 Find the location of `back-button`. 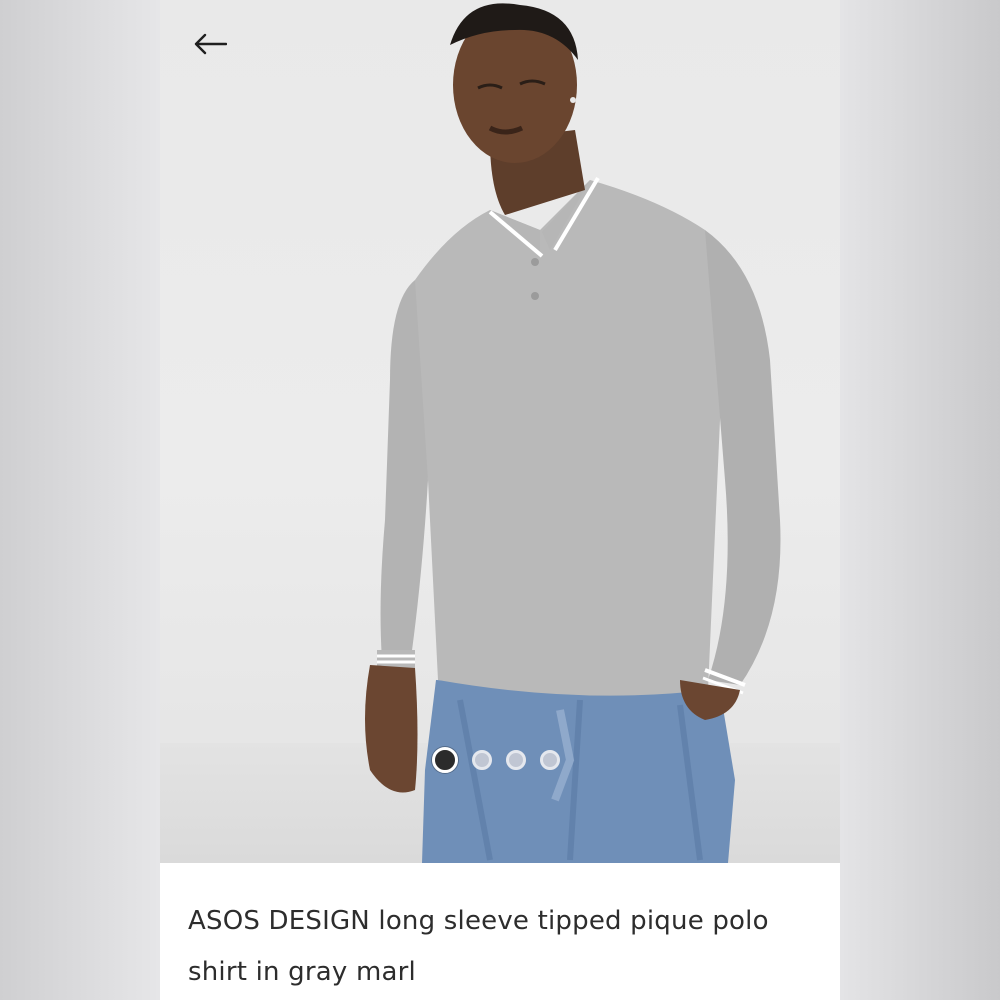

back-button is located at coordinates (210, 44).